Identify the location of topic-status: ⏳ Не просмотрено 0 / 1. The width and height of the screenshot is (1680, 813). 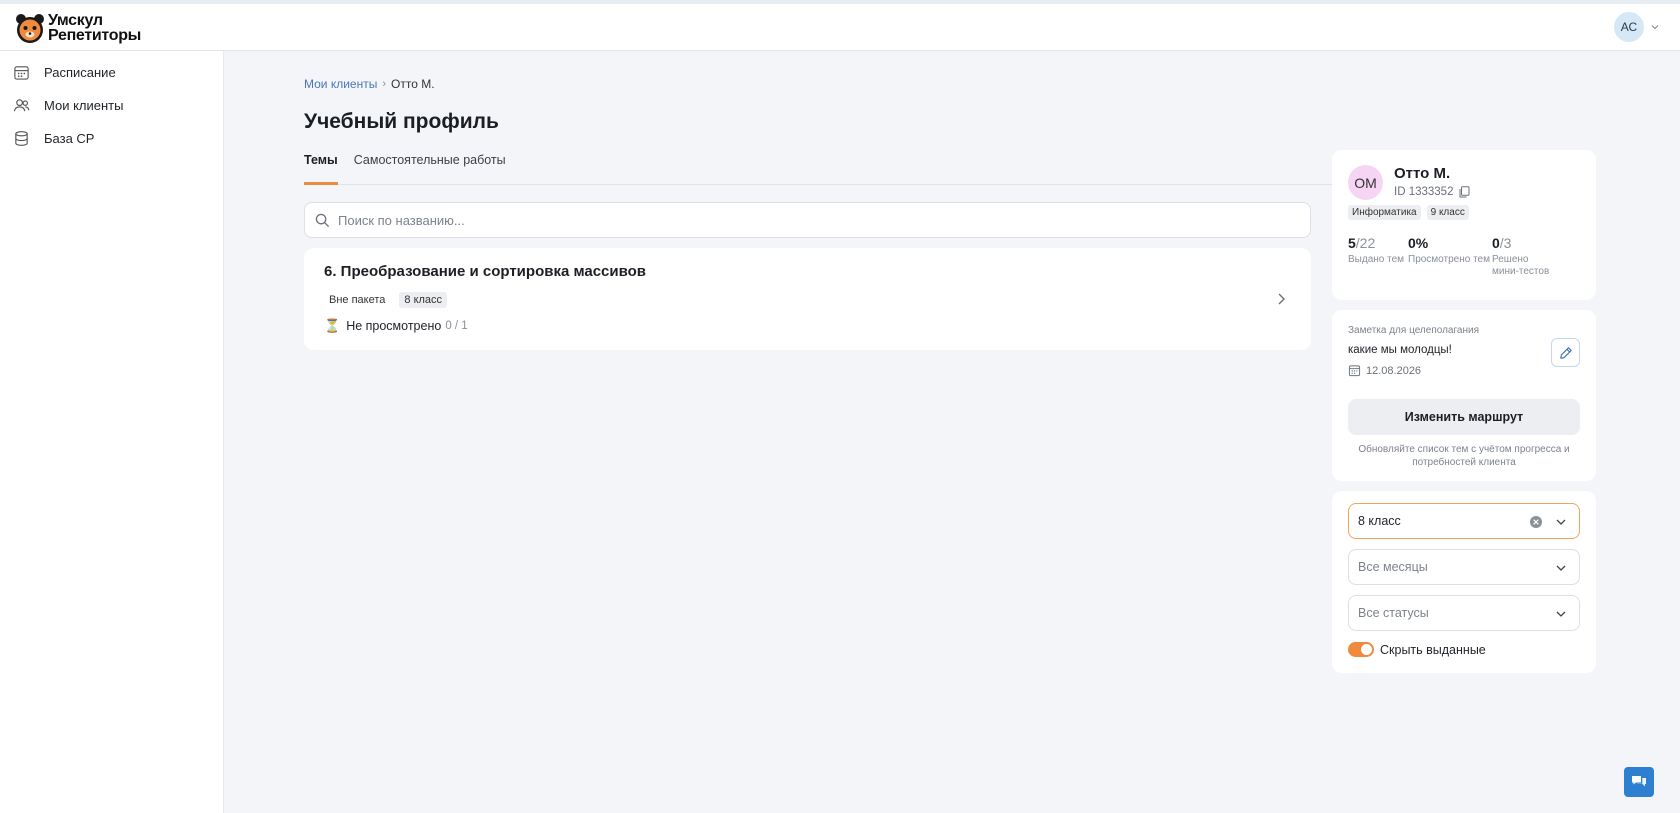
(396, 326).